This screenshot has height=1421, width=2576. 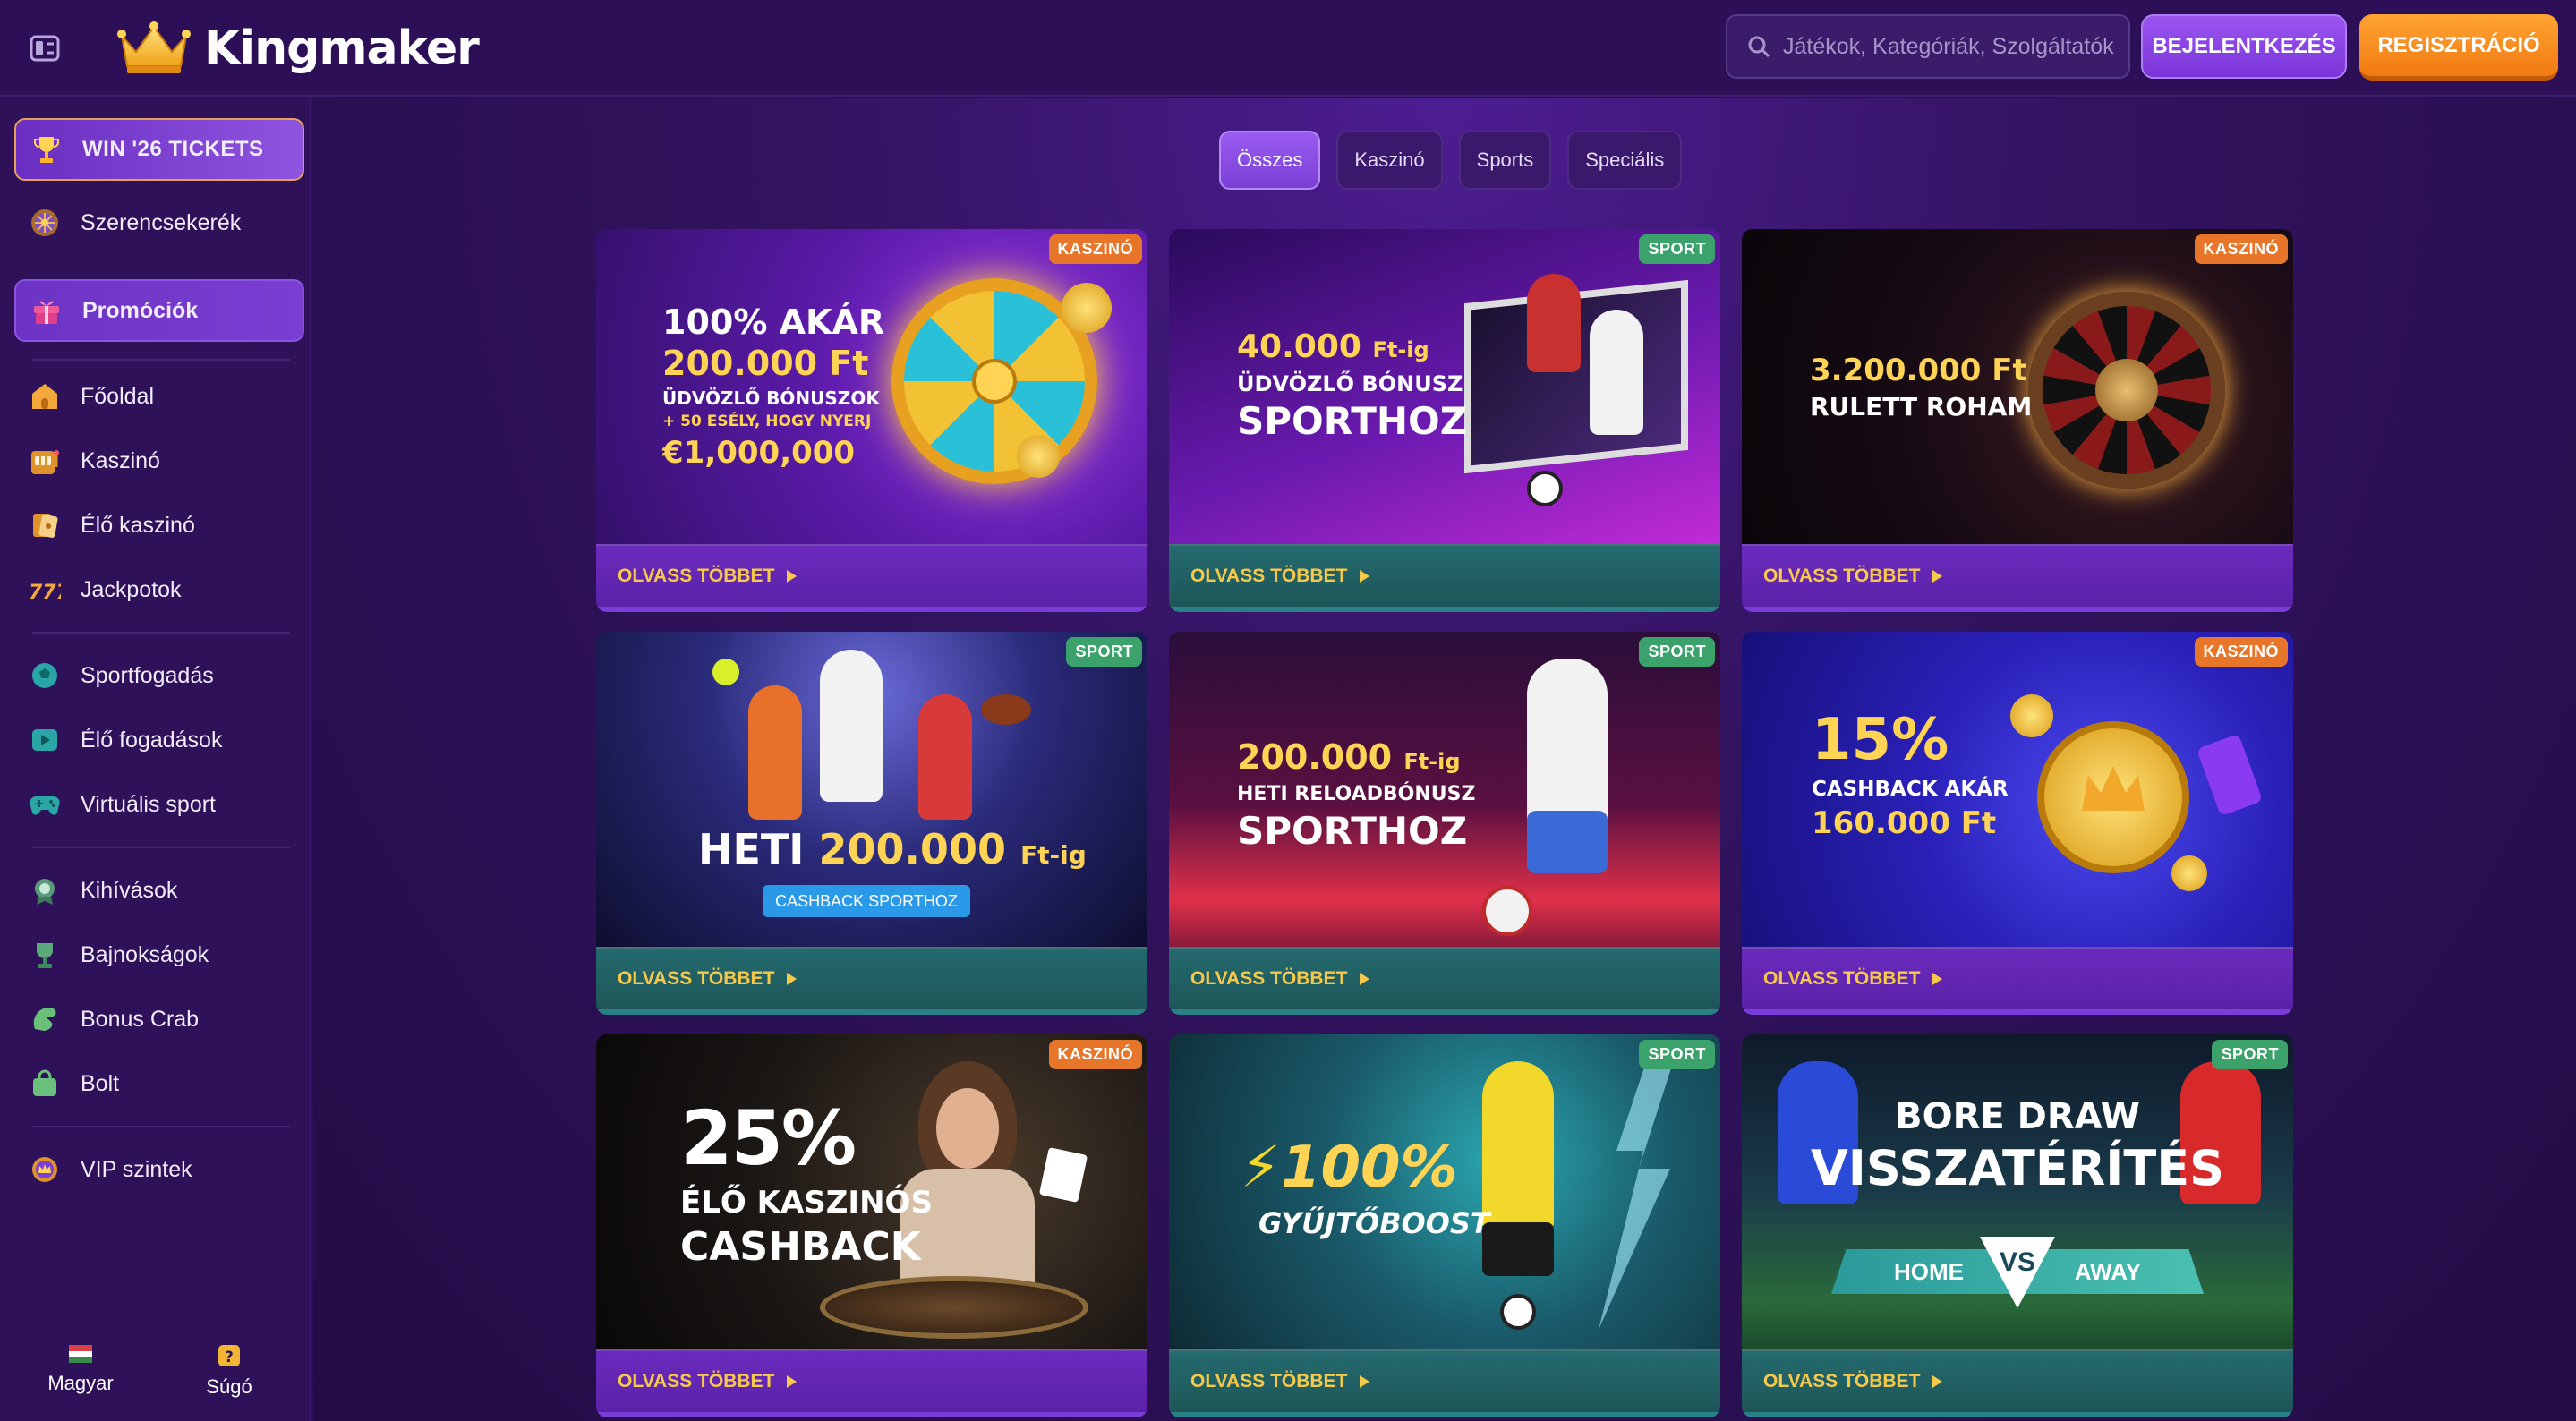 What do you see at coordinates (45, 675) in the screenshot?
I see `football-icon` at bounding box center [45, 675].